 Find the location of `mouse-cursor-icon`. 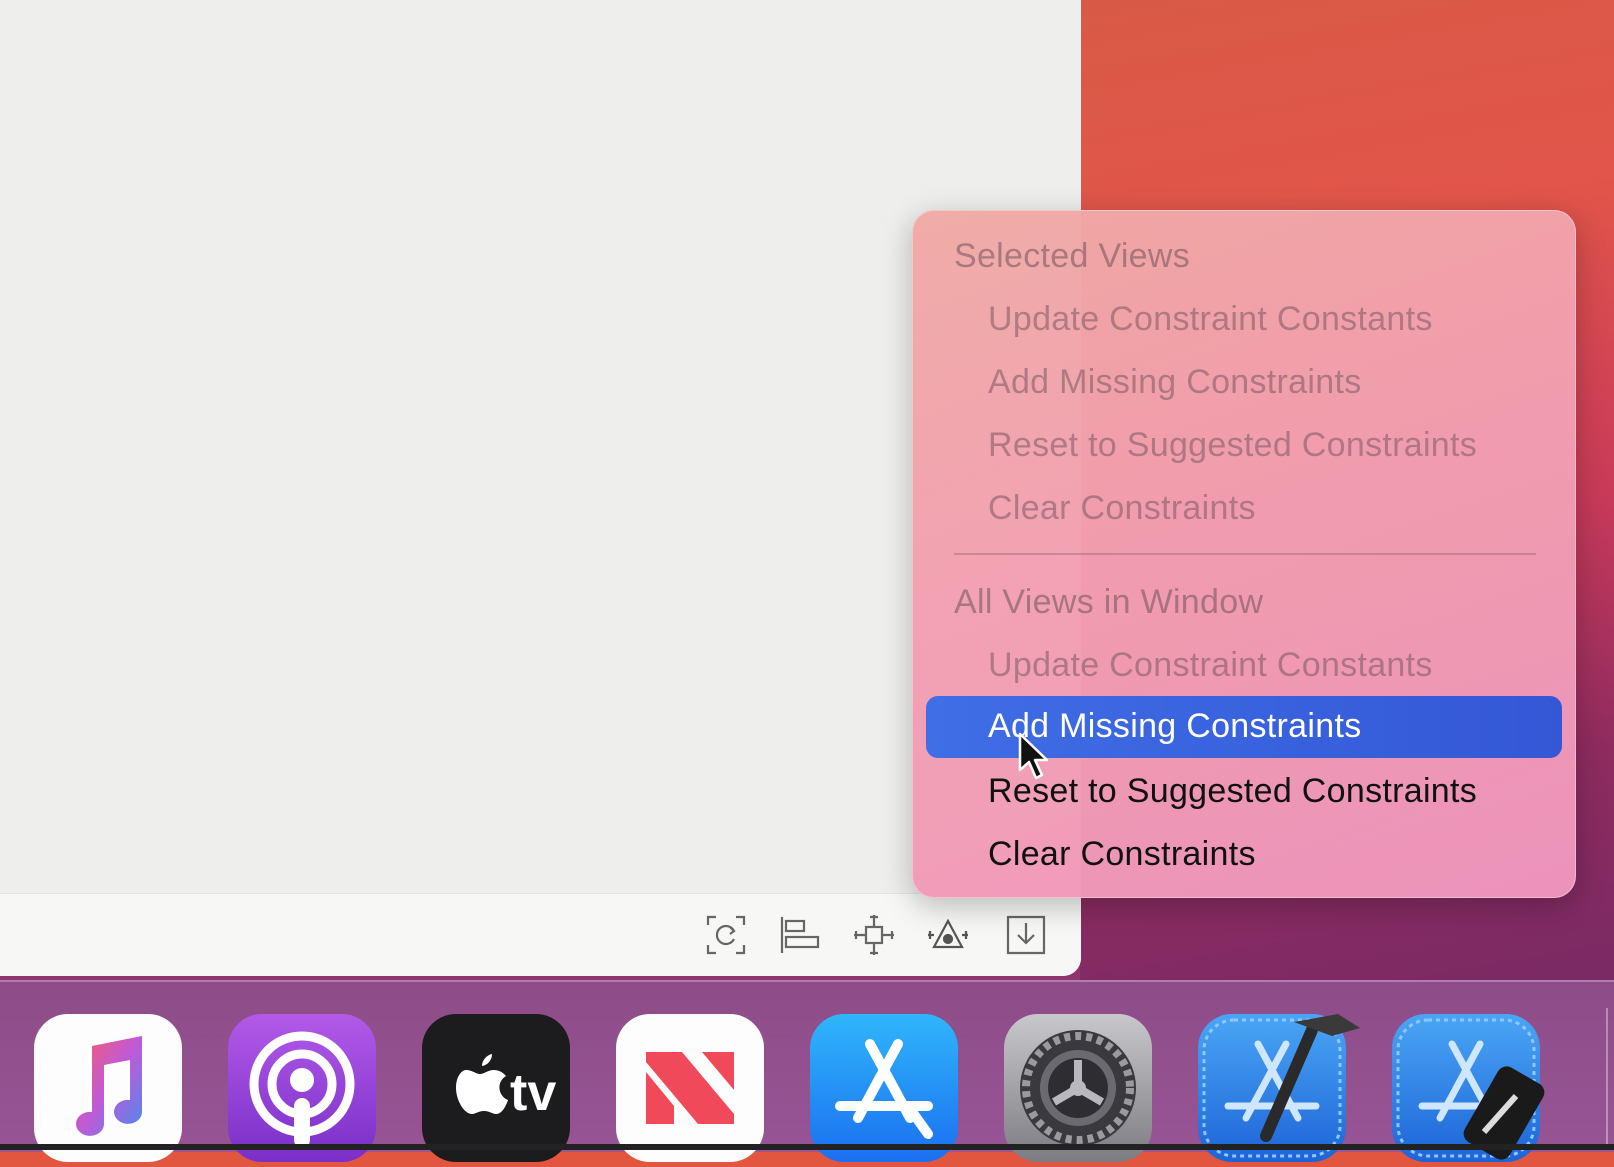

mouse-cursor-icon is located at coordinates (1033, 756).